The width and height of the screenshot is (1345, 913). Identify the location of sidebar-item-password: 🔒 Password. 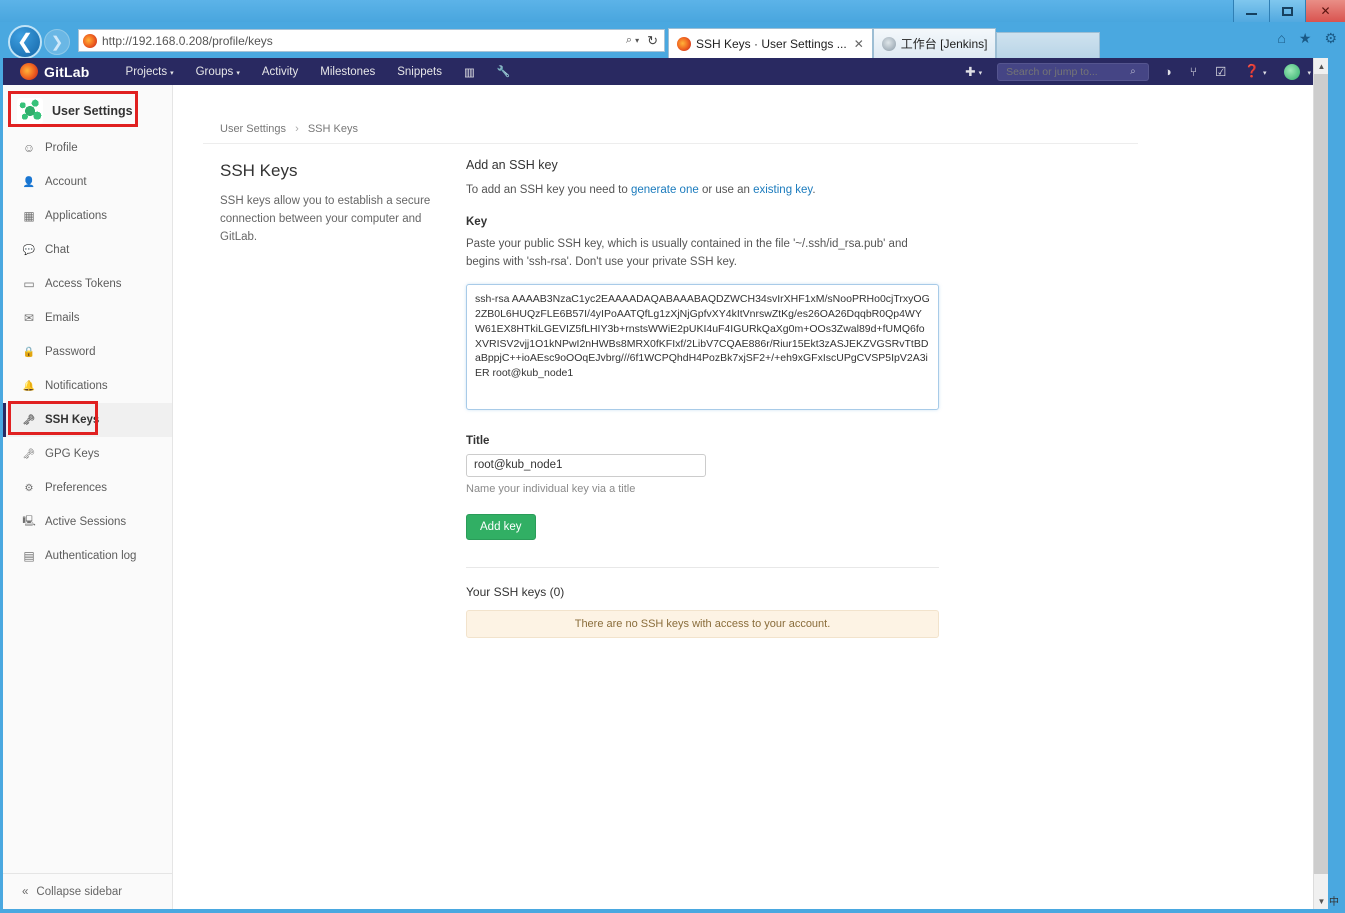
(87, 352).